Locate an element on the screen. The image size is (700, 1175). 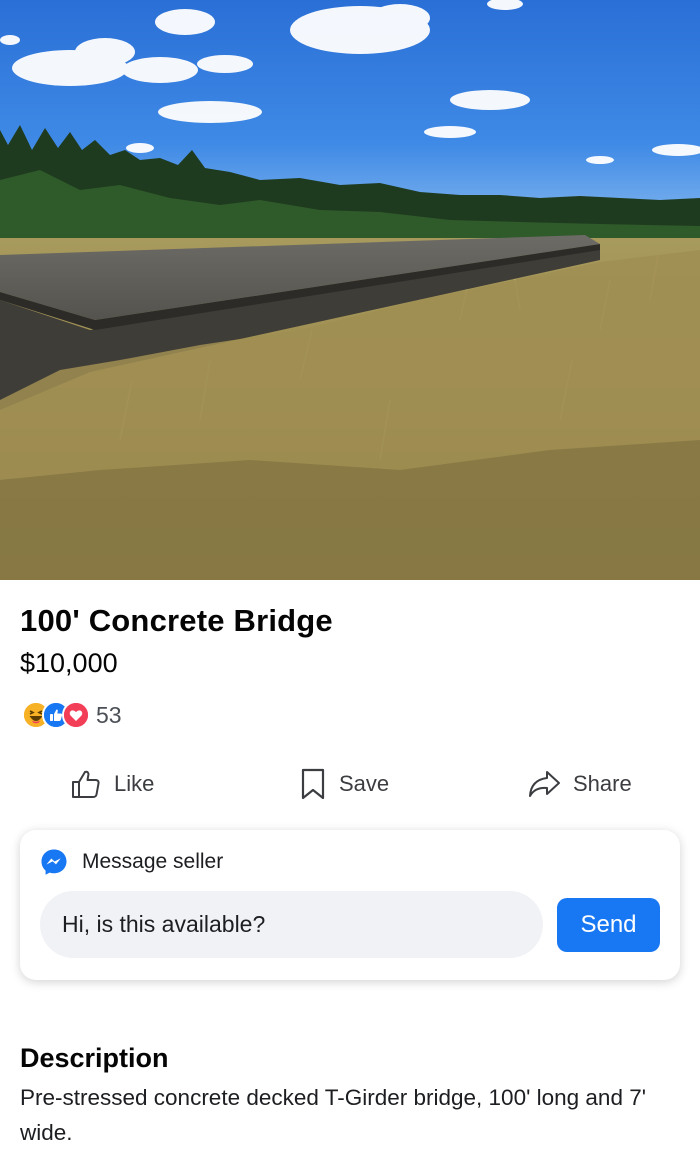
reaction-count: 53 is located at coordinates (109, 714).